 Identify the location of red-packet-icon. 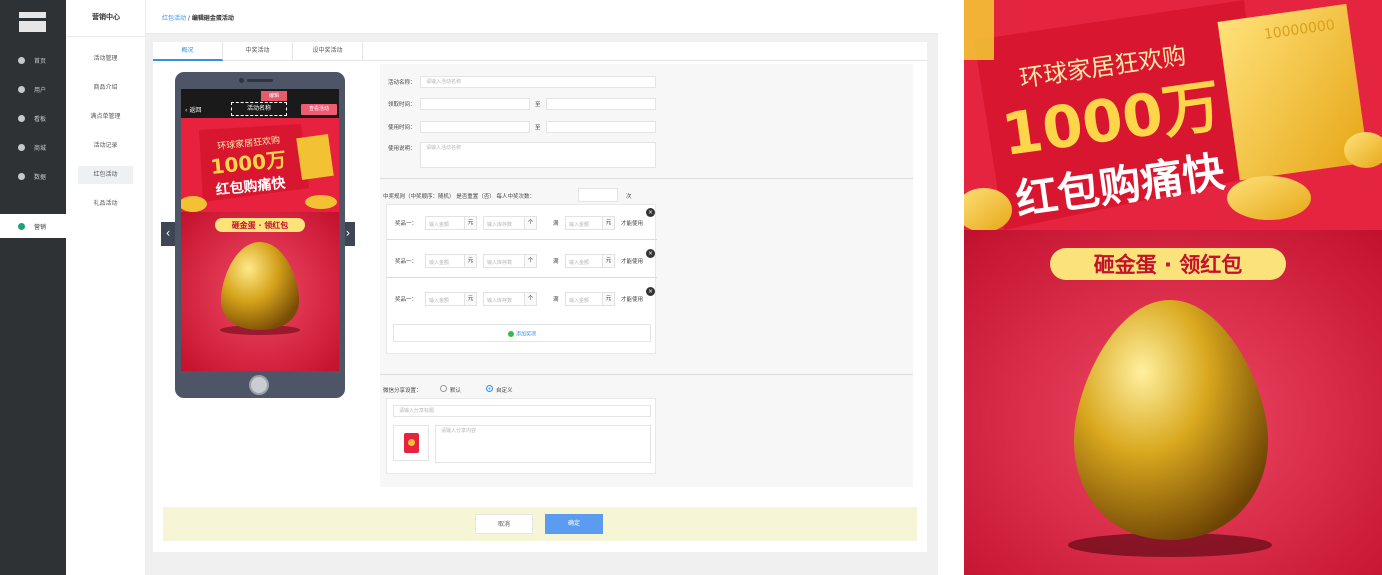
(411, 443).